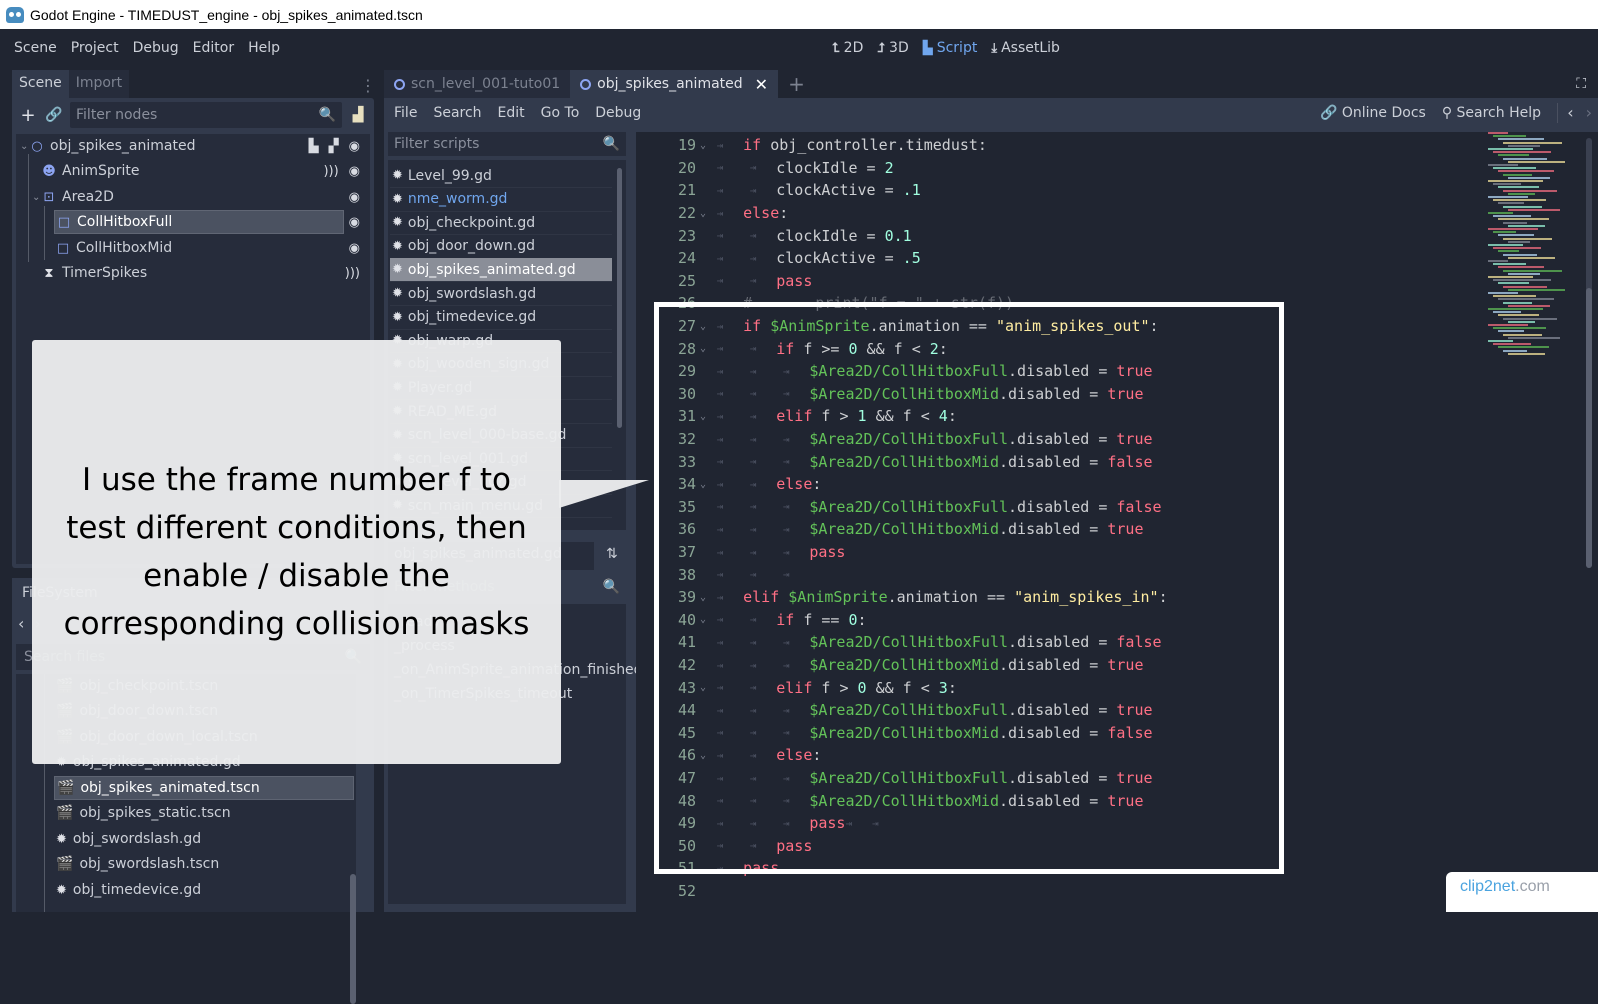 This screenshot has height=1004, width=1598. I want to click on filter-scripts-field: Filter scripts 🔍, so click(507, 144).